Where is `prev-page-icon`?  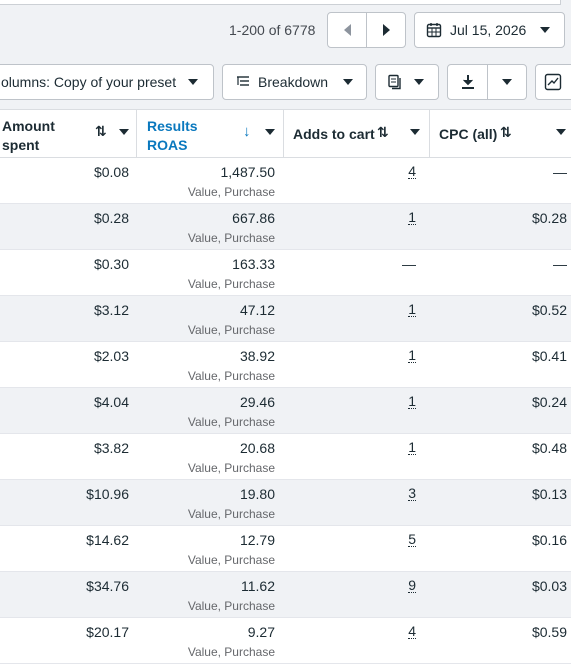 prev-page-icon is located at coordinates (347, 30).